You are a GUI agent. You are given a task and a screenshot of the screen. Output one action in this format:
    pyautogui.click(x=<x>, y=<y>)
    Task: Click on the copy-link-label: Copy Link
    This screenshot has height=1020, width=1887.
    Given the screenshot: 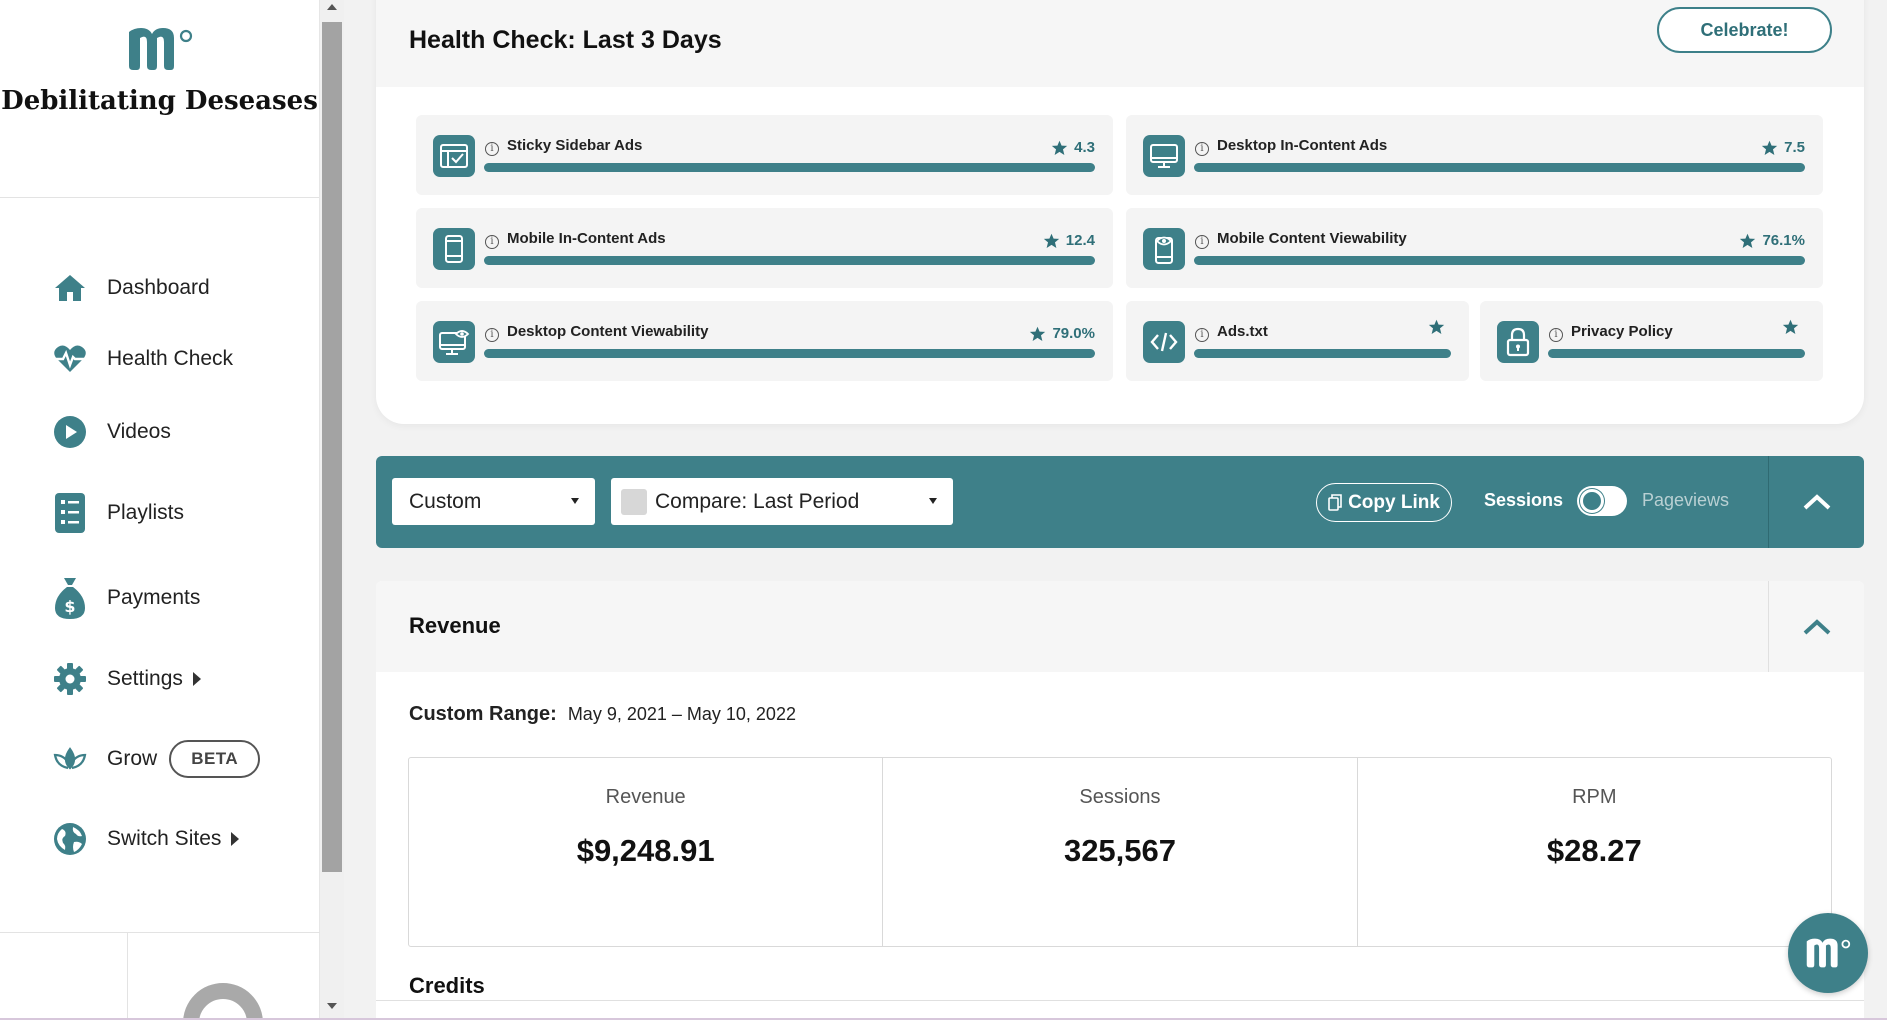 What is the action you would take?
    pyautogui.click(x=1394, y=502)
    